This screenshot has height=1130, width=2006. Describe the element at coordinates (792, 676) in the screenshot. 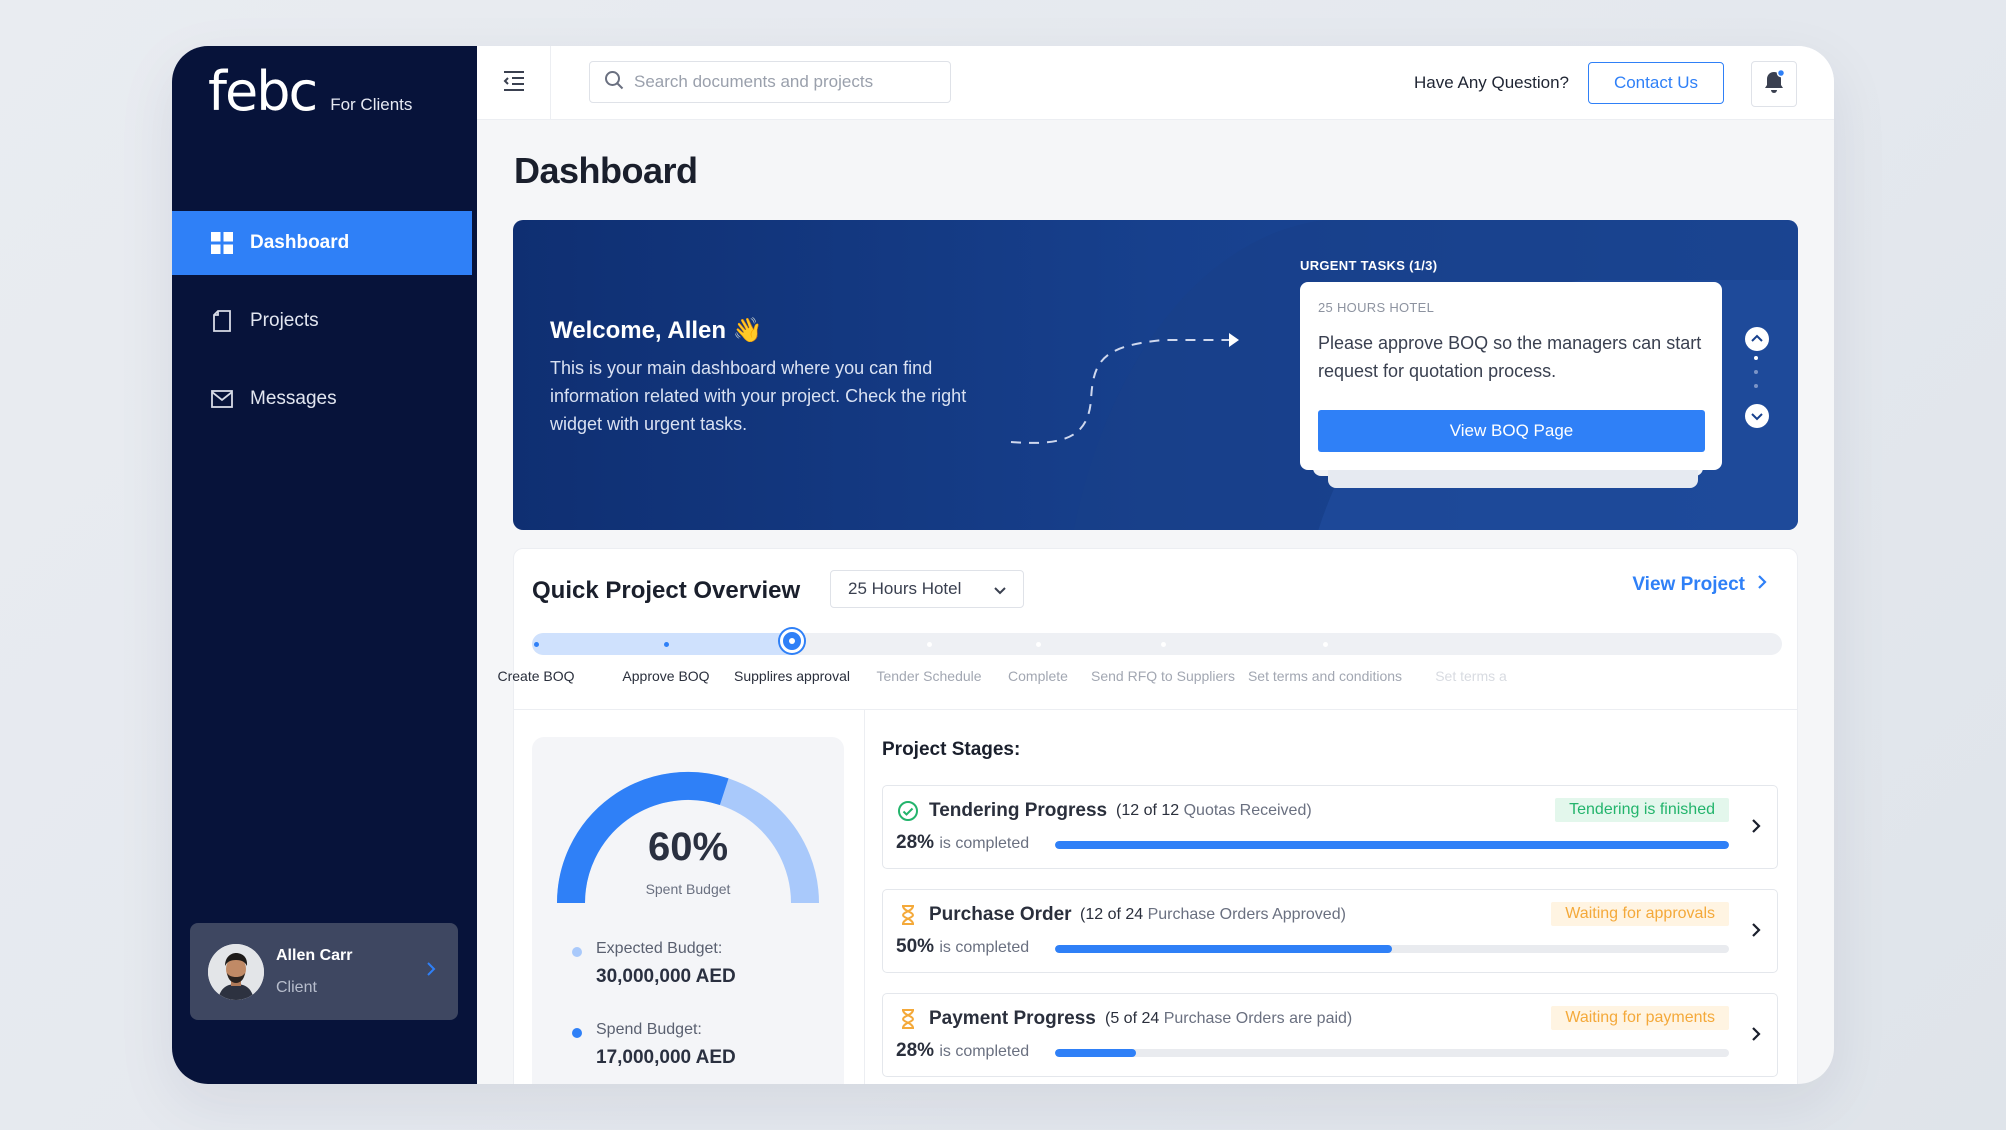

I see `stepper-step-label: Supplires approval` at that location.